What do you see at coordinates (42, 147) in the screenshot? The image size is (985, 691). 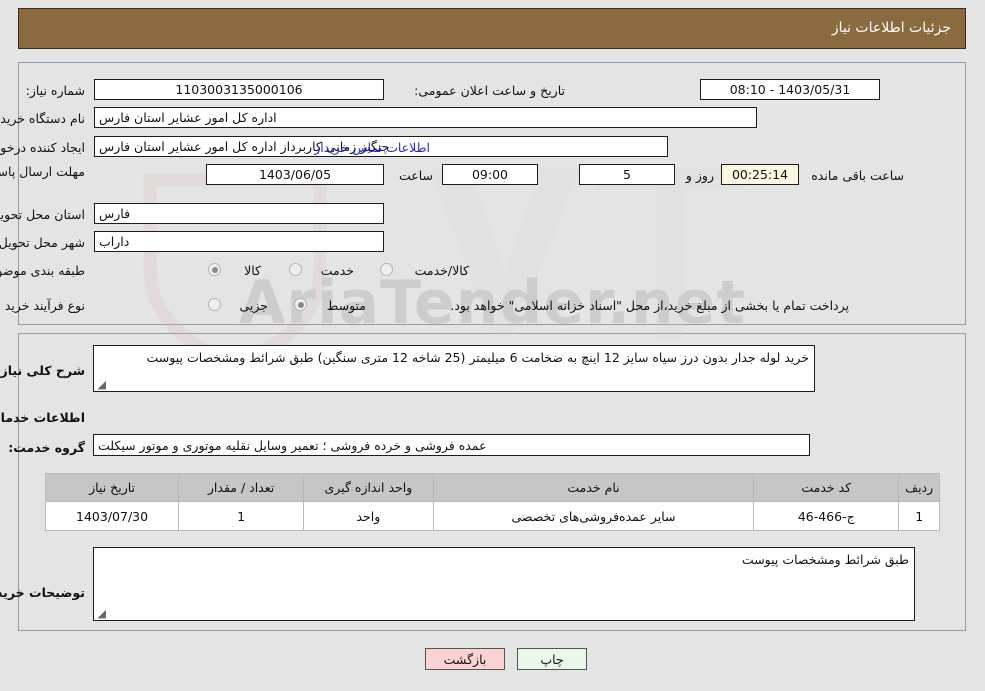 I see `requester-label: ایجاد کننده درخواست:` at bounding box center [42, 147].